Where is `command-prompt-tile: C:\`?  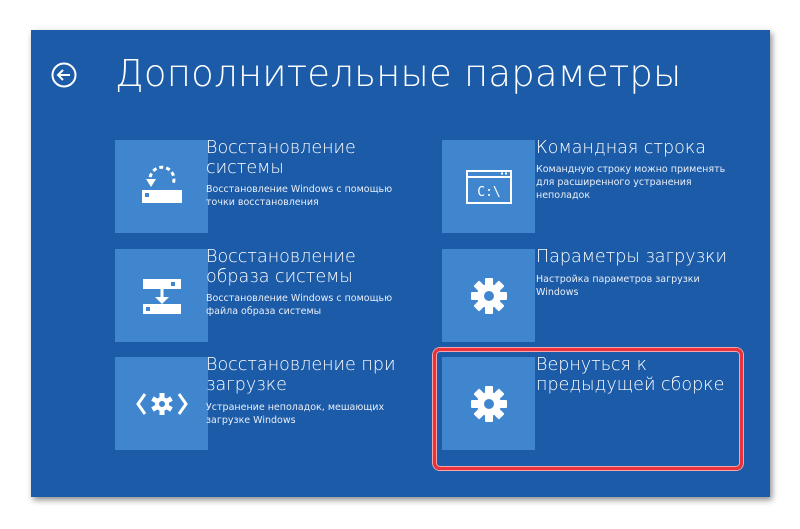 command-prompt-tile: C:\ is located at coordinates (488, 186).